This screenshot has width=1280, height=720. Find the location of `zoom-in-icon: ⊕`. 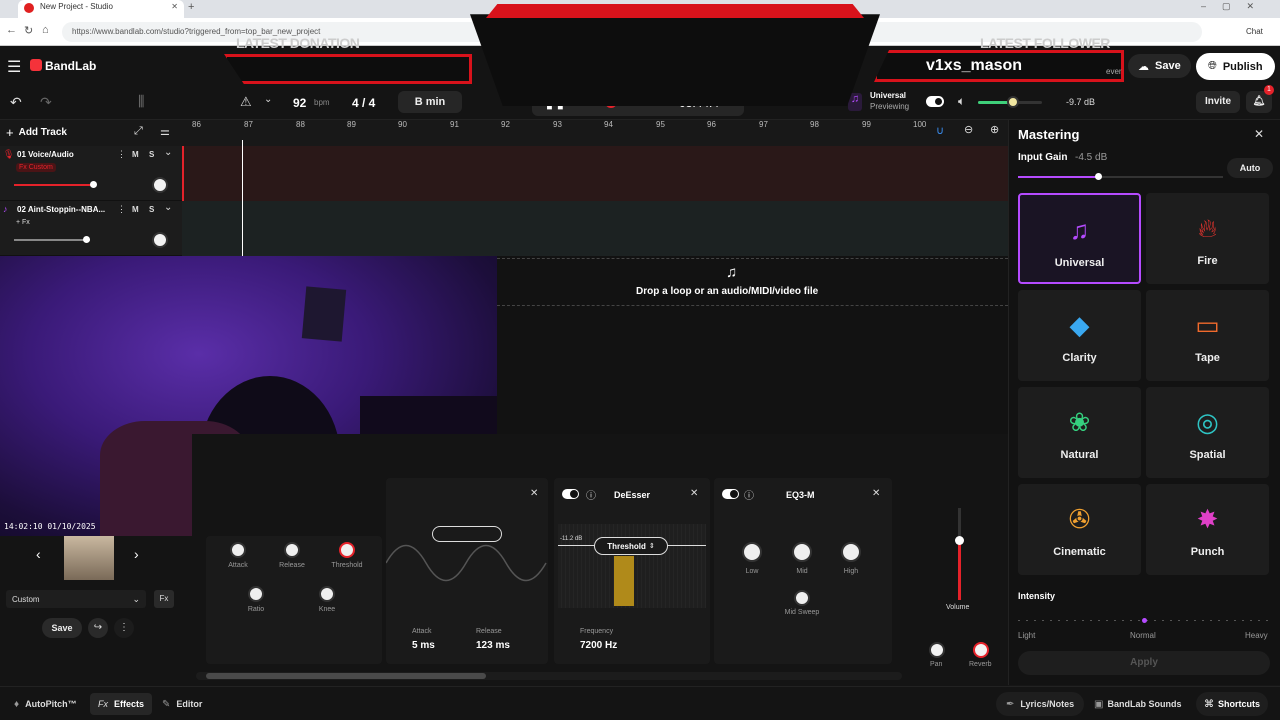

zoom-in-icon: ⊕ is located at coordinates (994, 129).